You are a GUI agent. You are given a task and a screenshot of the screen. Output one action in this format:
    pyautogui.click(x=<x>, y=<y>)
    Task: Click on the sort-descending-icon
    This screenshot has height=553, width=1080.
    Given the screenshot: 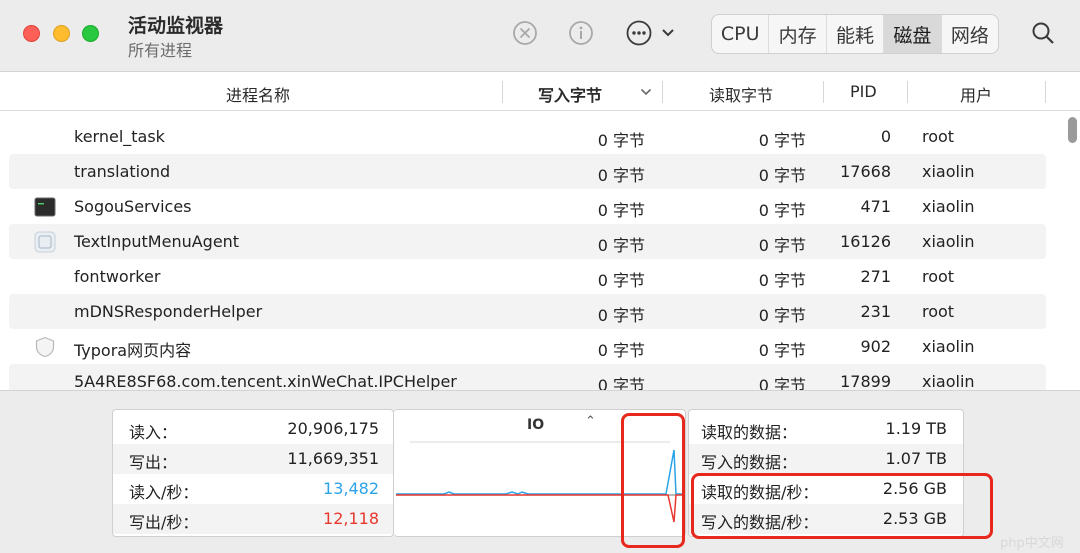 What is the action you would take?
    pyautogui.click(x=646, y=92)
    